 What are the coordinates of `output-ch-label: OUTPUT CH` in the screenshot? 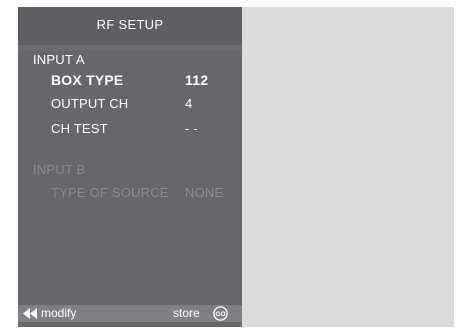 It's located at (89, 103).